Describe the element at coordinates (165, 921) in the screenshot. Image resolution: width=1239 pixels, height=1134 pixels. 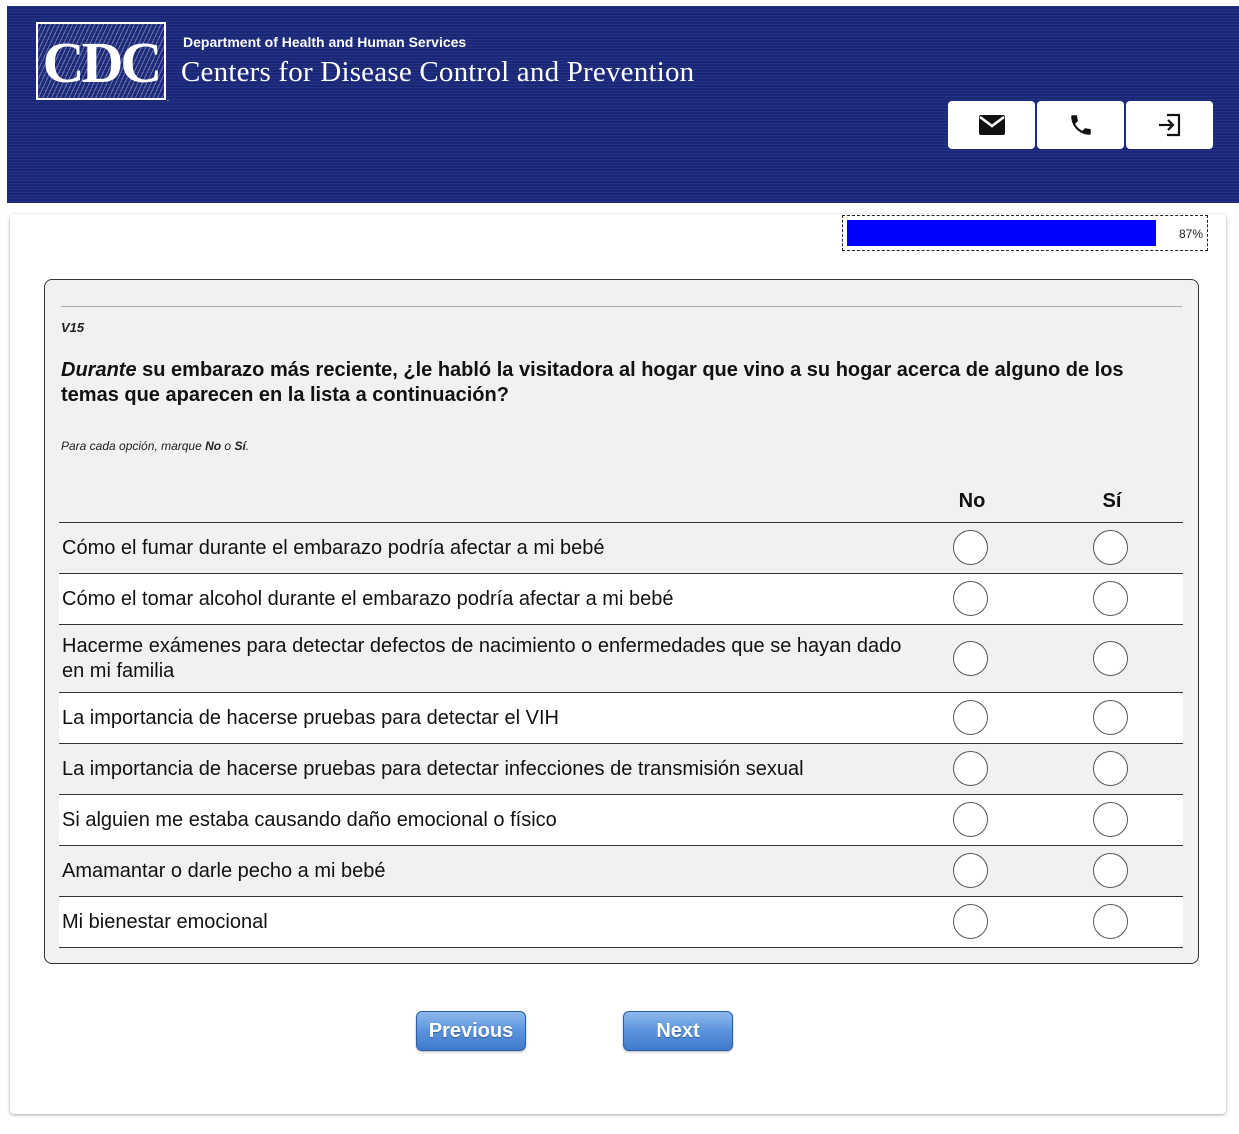
I see `item-label: Mi bienestar emocional` at that location.